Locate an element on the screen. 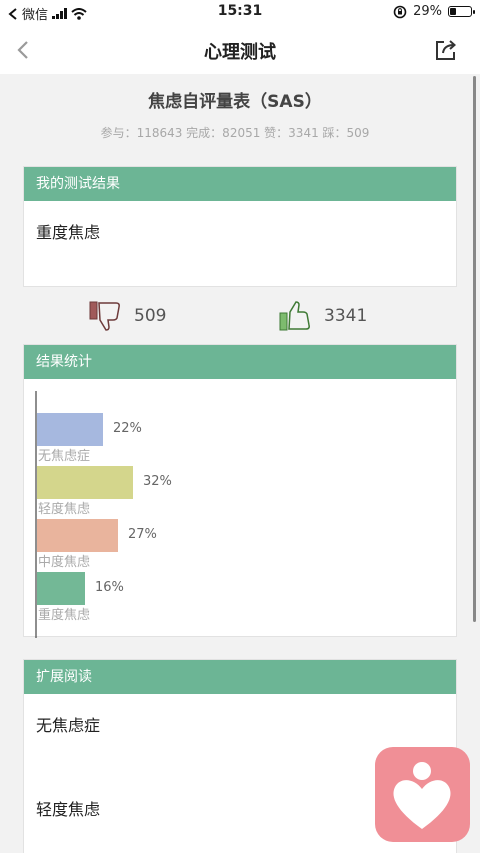 The width and height of the screenshot is (480, 853). share-icon is located at coordinates (446, 50).